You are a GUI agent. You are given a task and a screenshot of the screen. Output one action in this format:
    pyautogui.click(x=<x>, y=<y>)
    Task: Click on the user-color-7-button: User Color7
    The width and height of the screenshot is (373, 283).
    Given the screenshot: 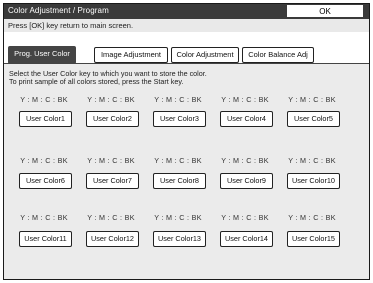 What is the action you would take?
    pyautogui.click(x=112, y=181)
    